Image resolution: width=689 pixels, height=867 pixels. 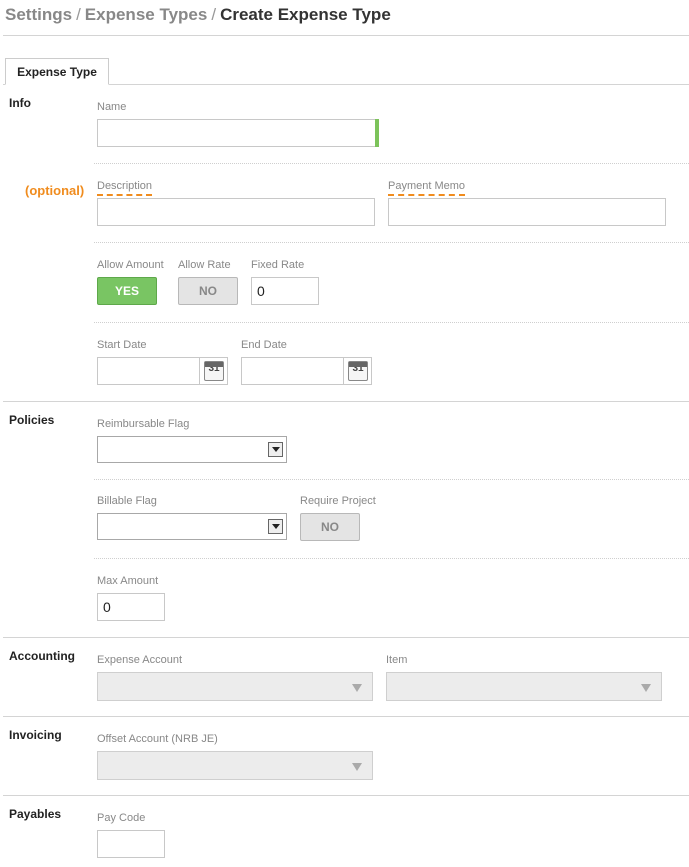 What do you see at coordinates (236, 212) in the screenshot?
I see `description-input` at bounding box center [236, 212].